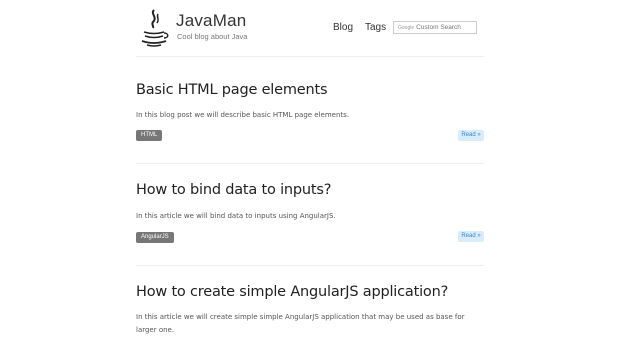 This screenshot has height=343, width=620. I want to click on nav-tags-link: Tags, so click(375, 27).